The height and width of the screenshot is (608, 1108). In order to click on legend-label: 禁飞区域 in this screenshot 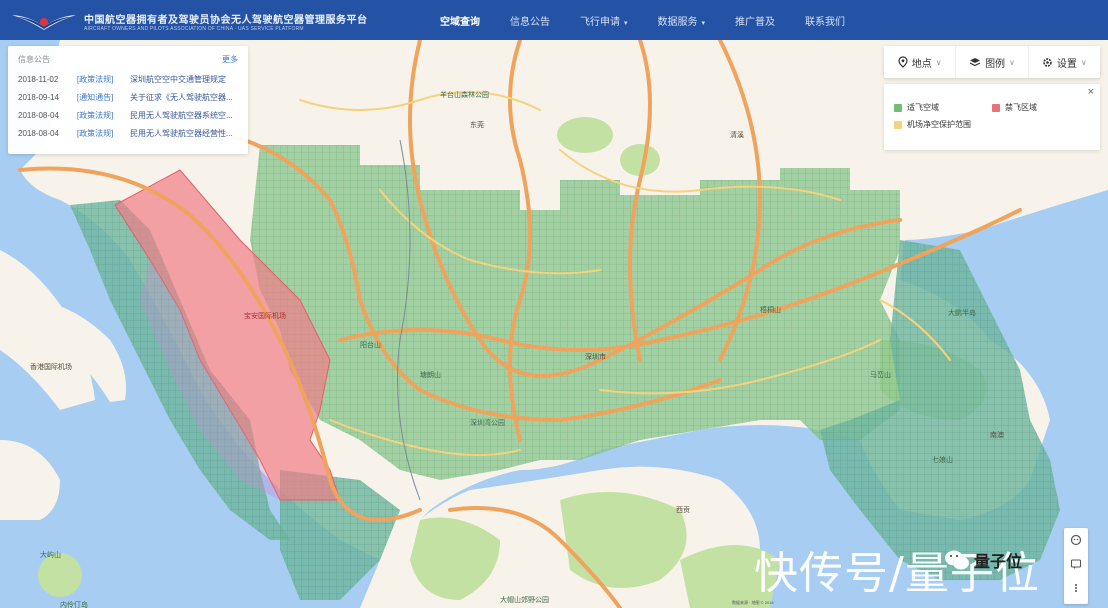, I will do `click(1021, 107)`.